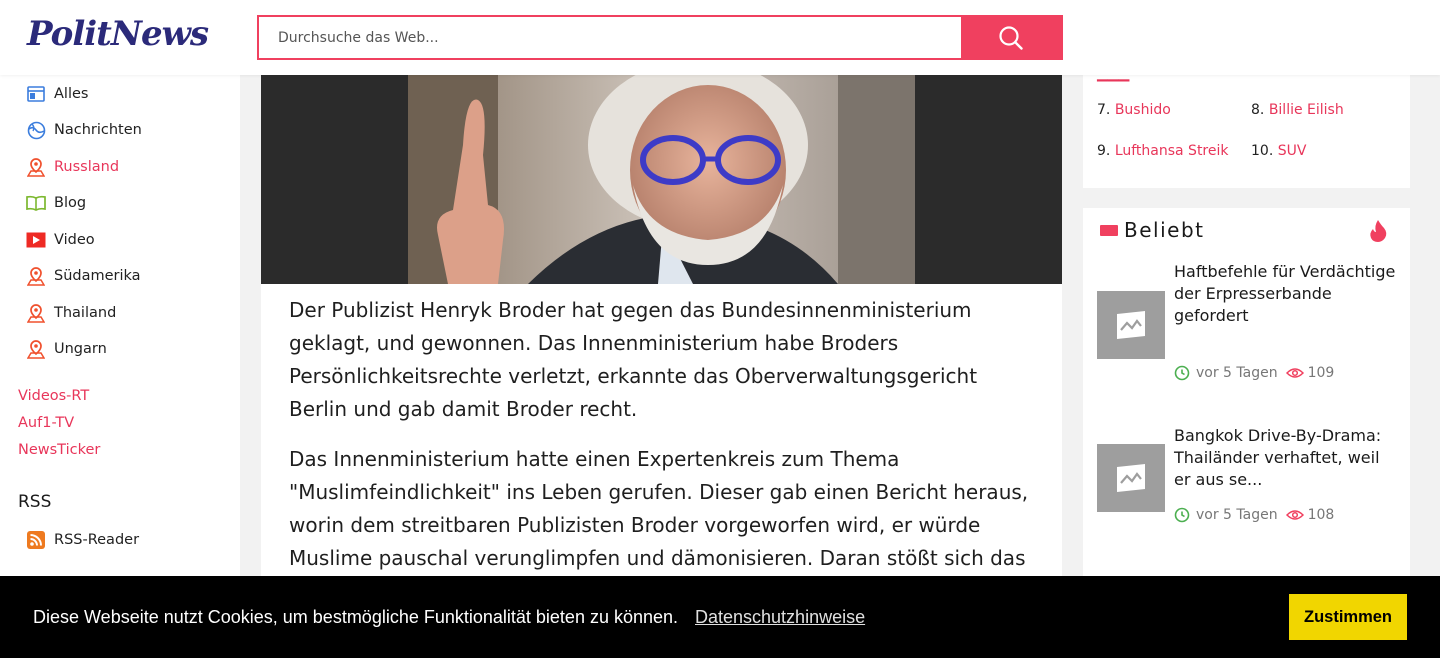  I want to click on trend-number: 8., so click(1258, 110).